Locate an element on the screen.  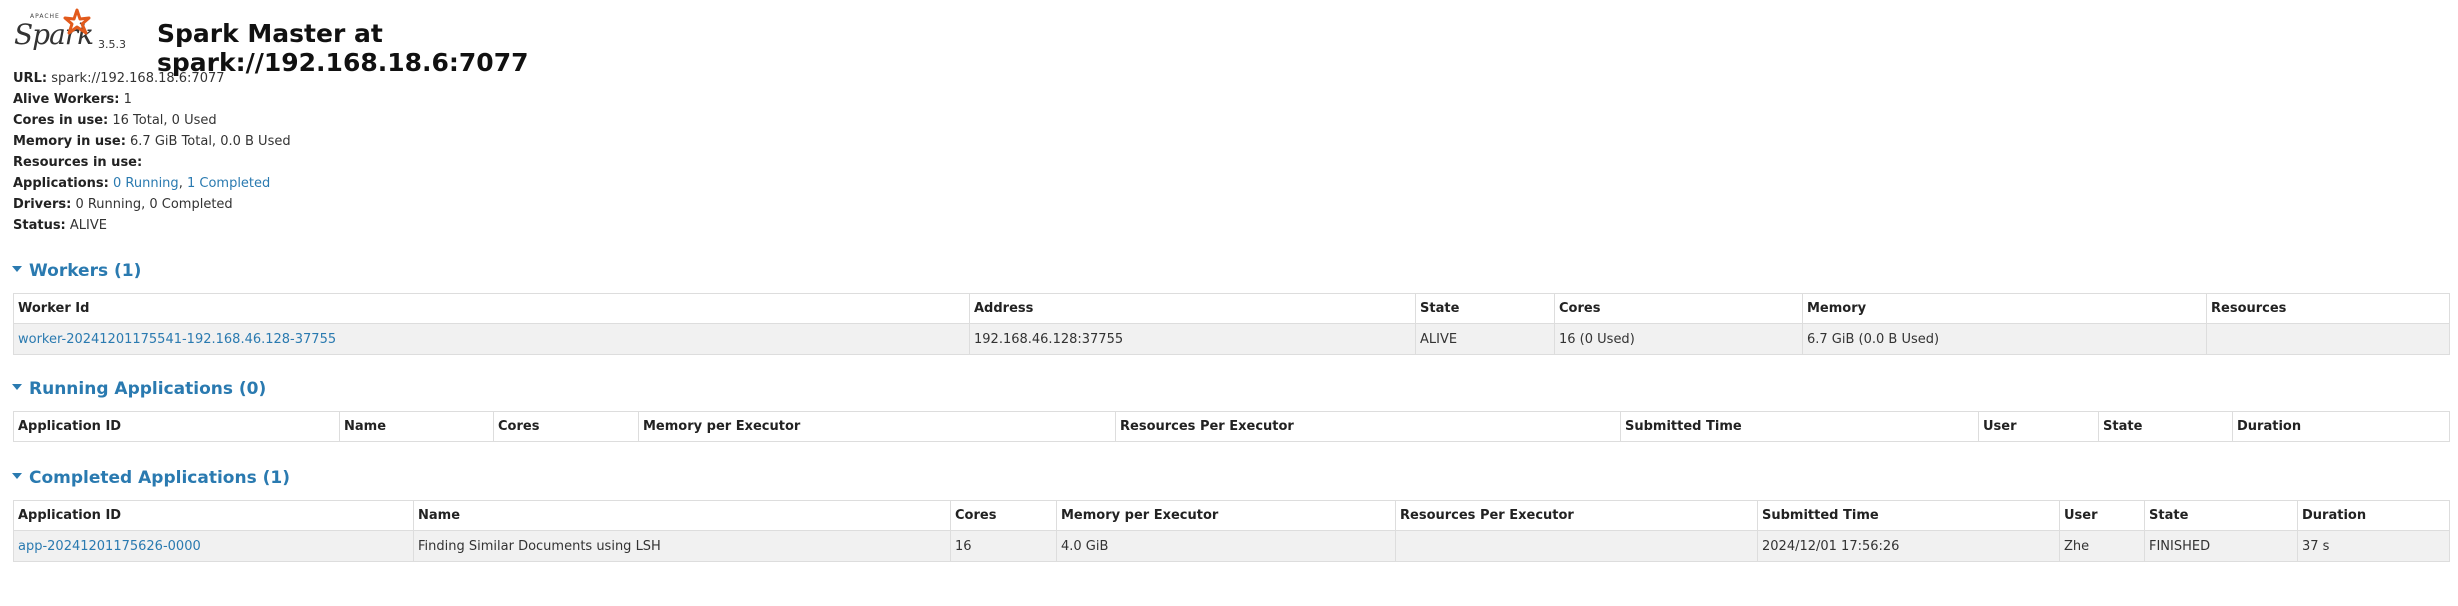
spark-version: 3.5.3 is located at coordinates (112, 44).